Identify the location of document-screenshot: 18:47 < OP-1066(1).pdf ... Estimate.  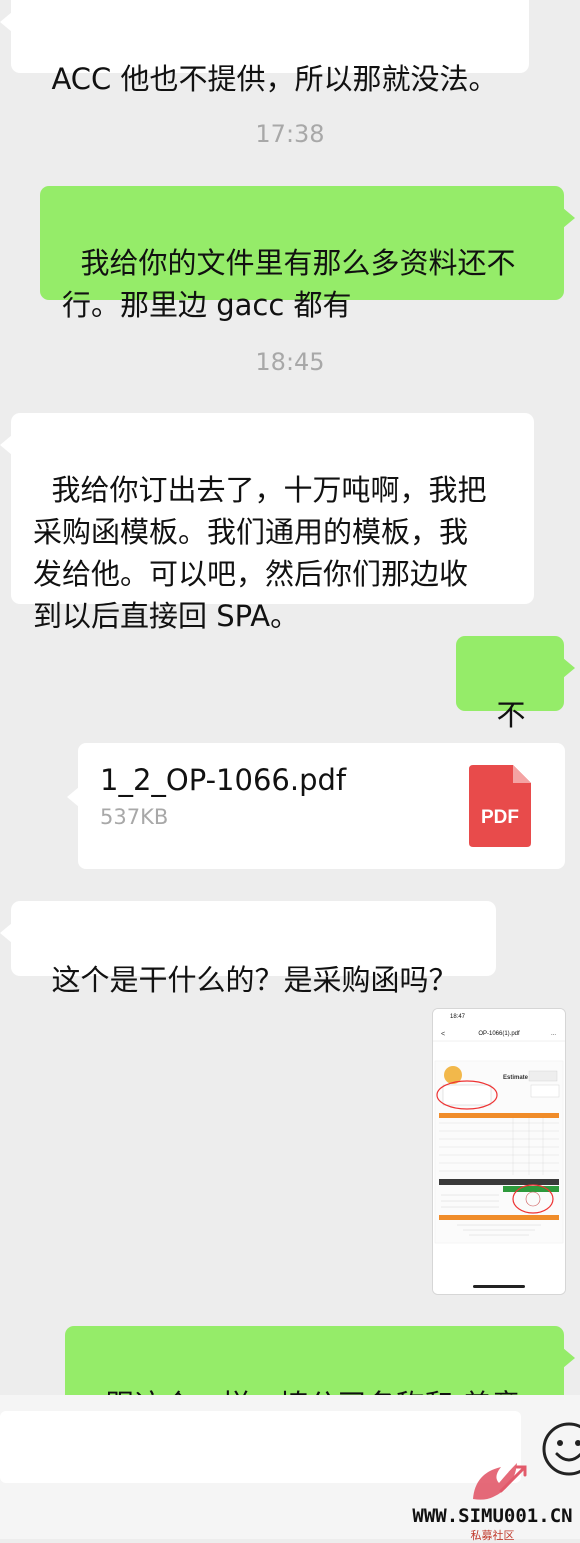
(499, 1151).